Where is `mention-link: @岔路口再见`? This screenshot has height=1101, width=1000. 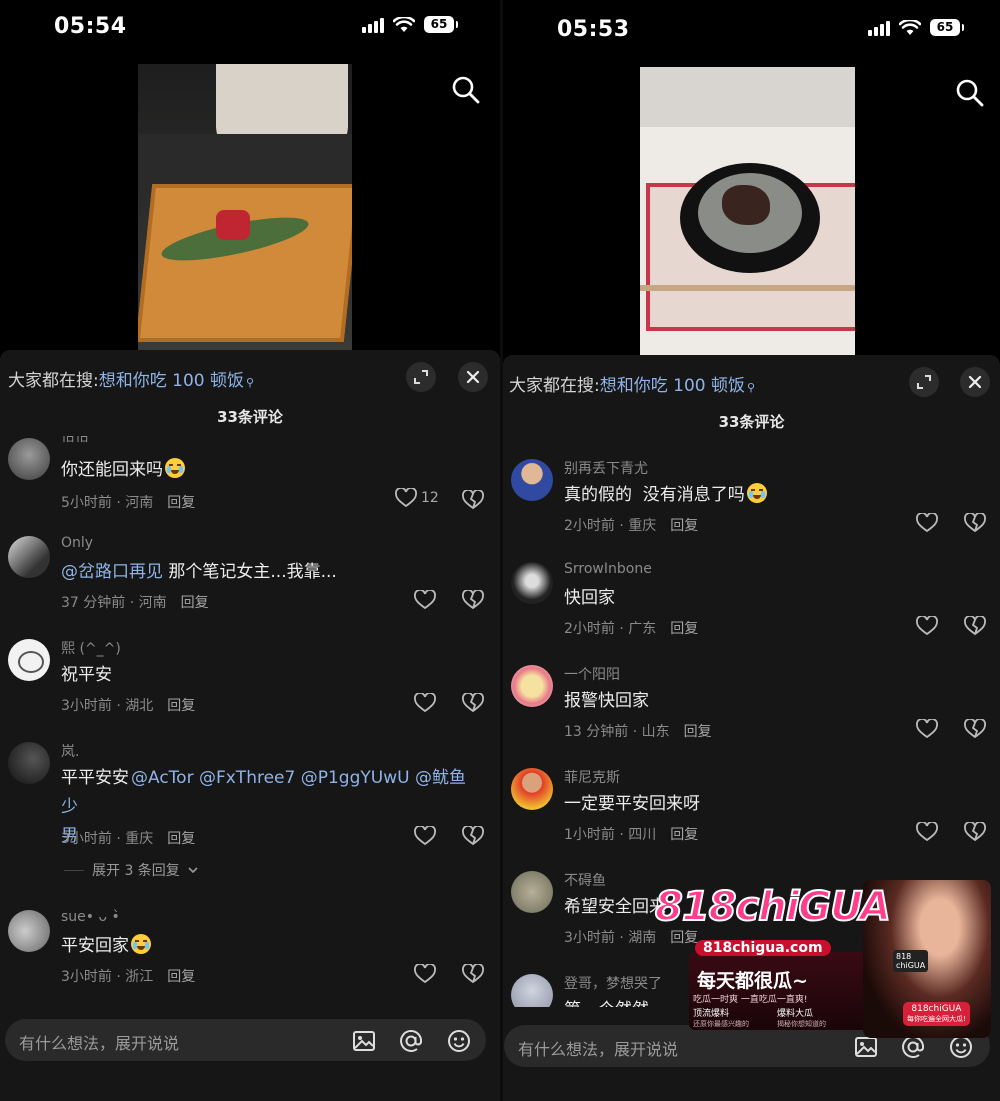
mention-link: @岔路口再见 is located at coordinates (112, 572).